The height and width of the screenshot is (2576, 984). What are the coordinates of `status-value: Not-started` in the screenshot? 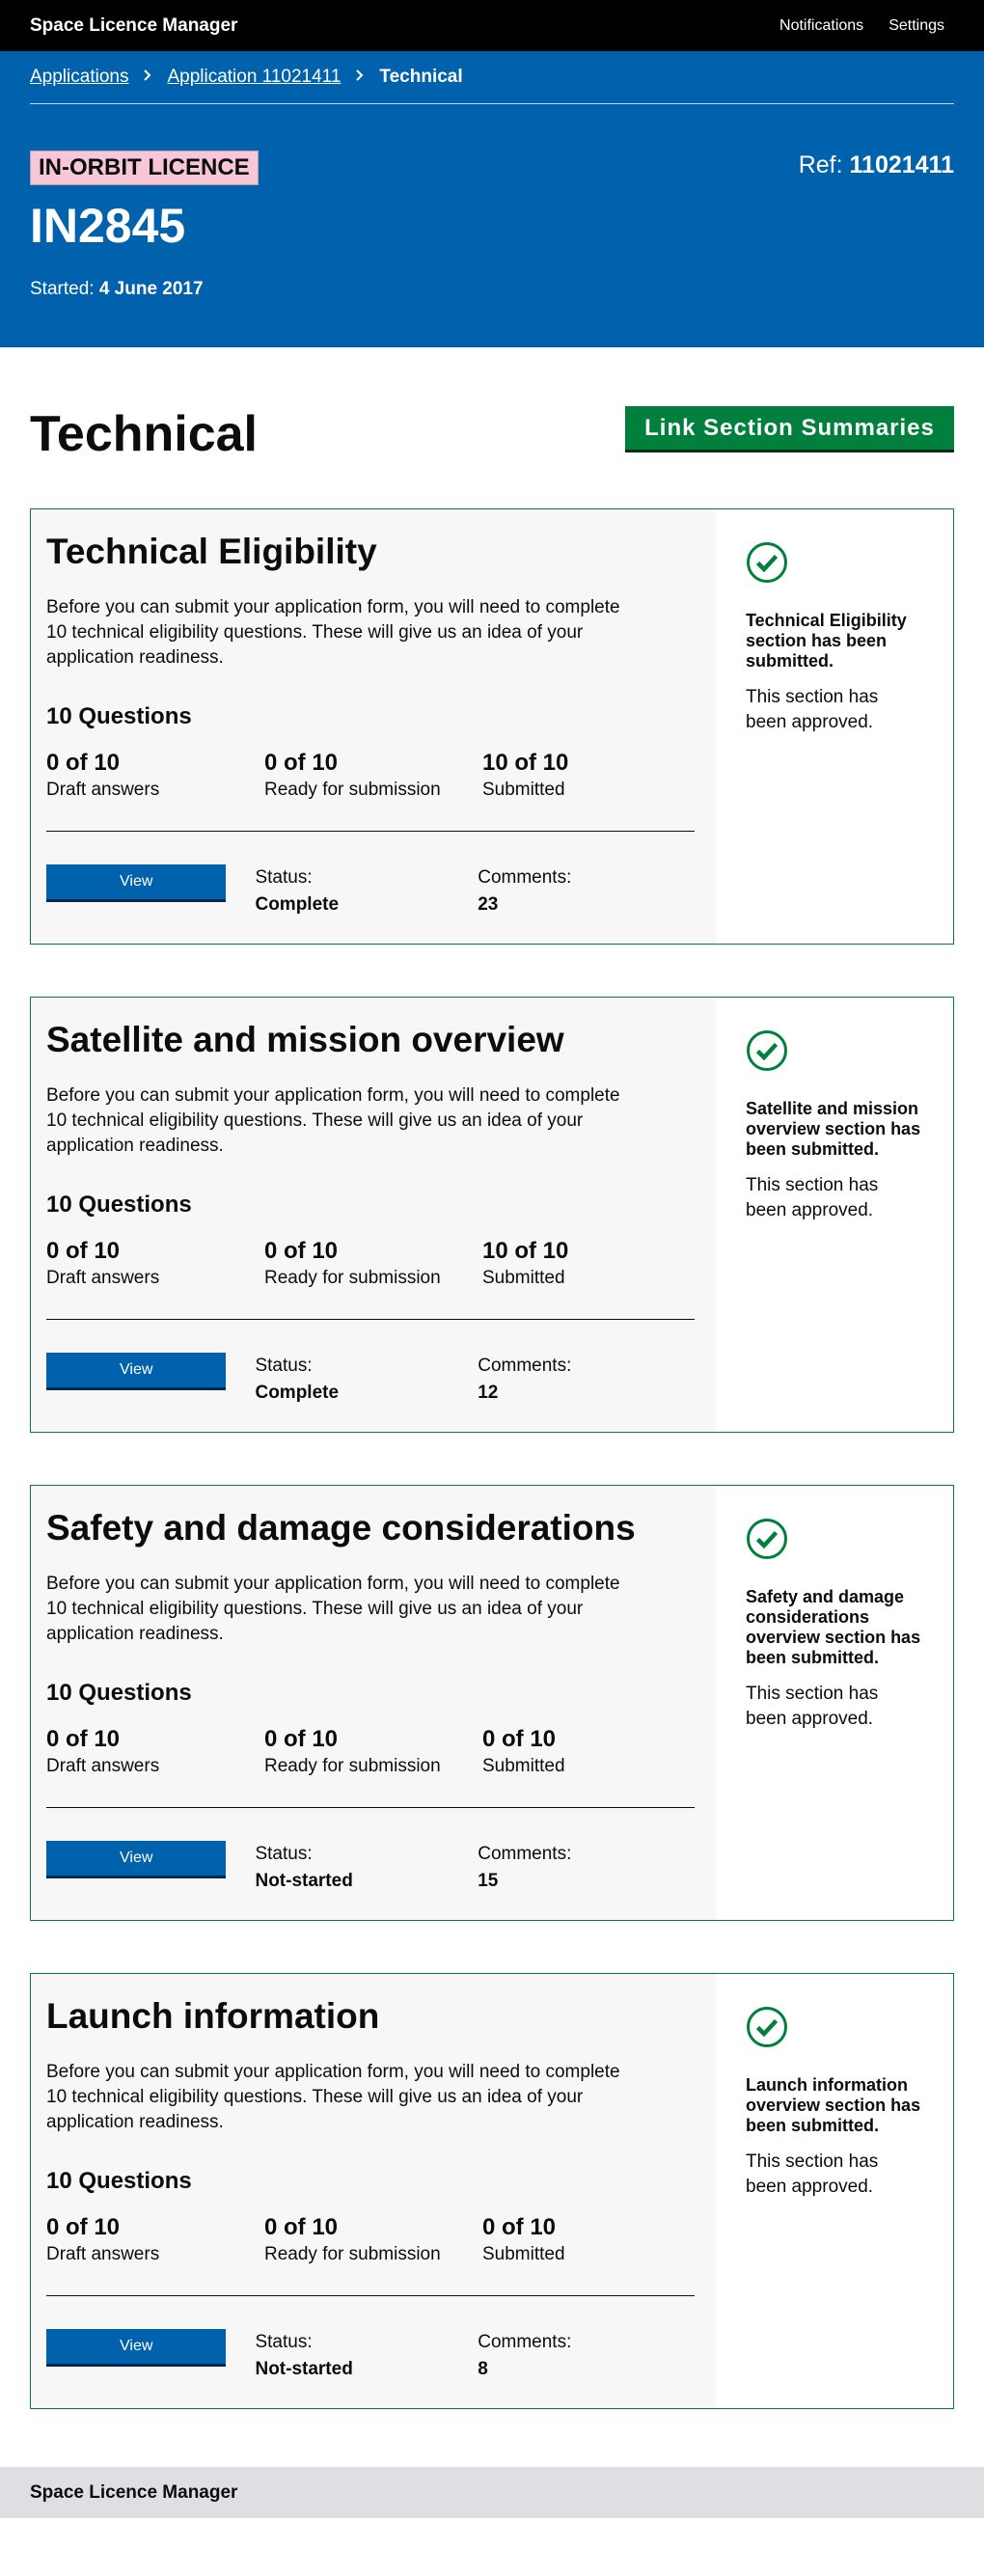 It's located at (304, 1881).